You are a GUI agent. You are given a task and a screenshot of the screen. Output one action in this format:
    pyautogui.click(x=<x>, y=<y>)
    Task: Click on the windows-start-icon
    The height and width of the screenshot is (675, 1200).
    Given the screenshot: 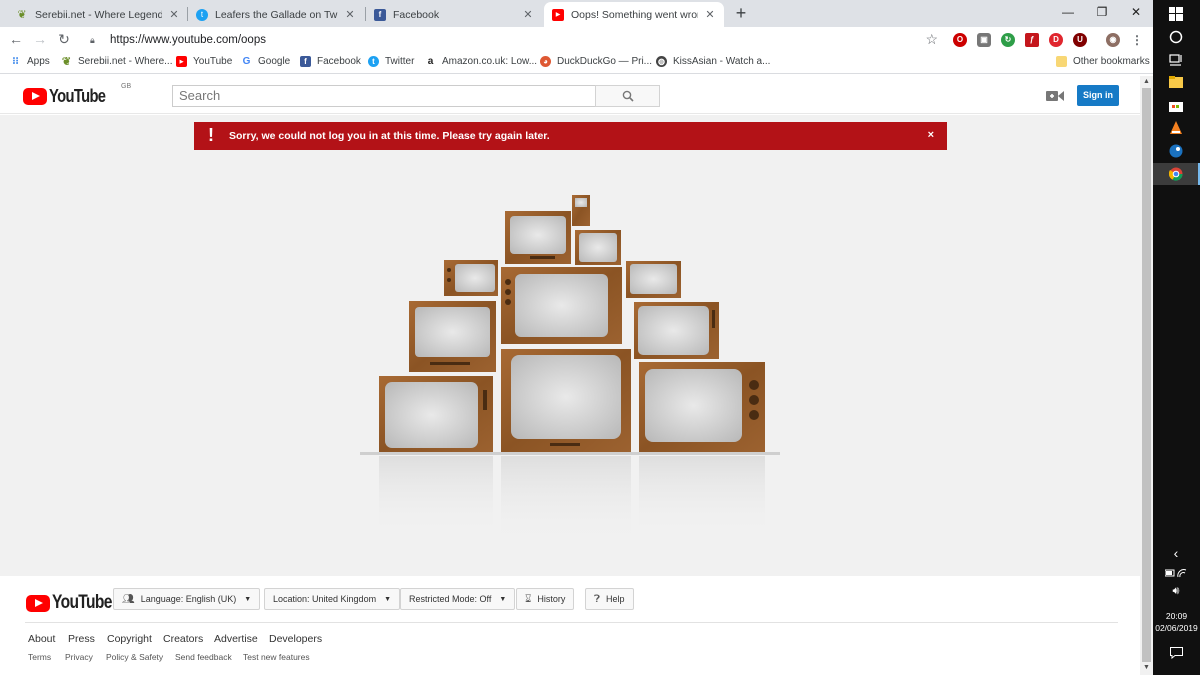 What is the action you would take?
    pyautogui.click(x=1176, y=14)
    